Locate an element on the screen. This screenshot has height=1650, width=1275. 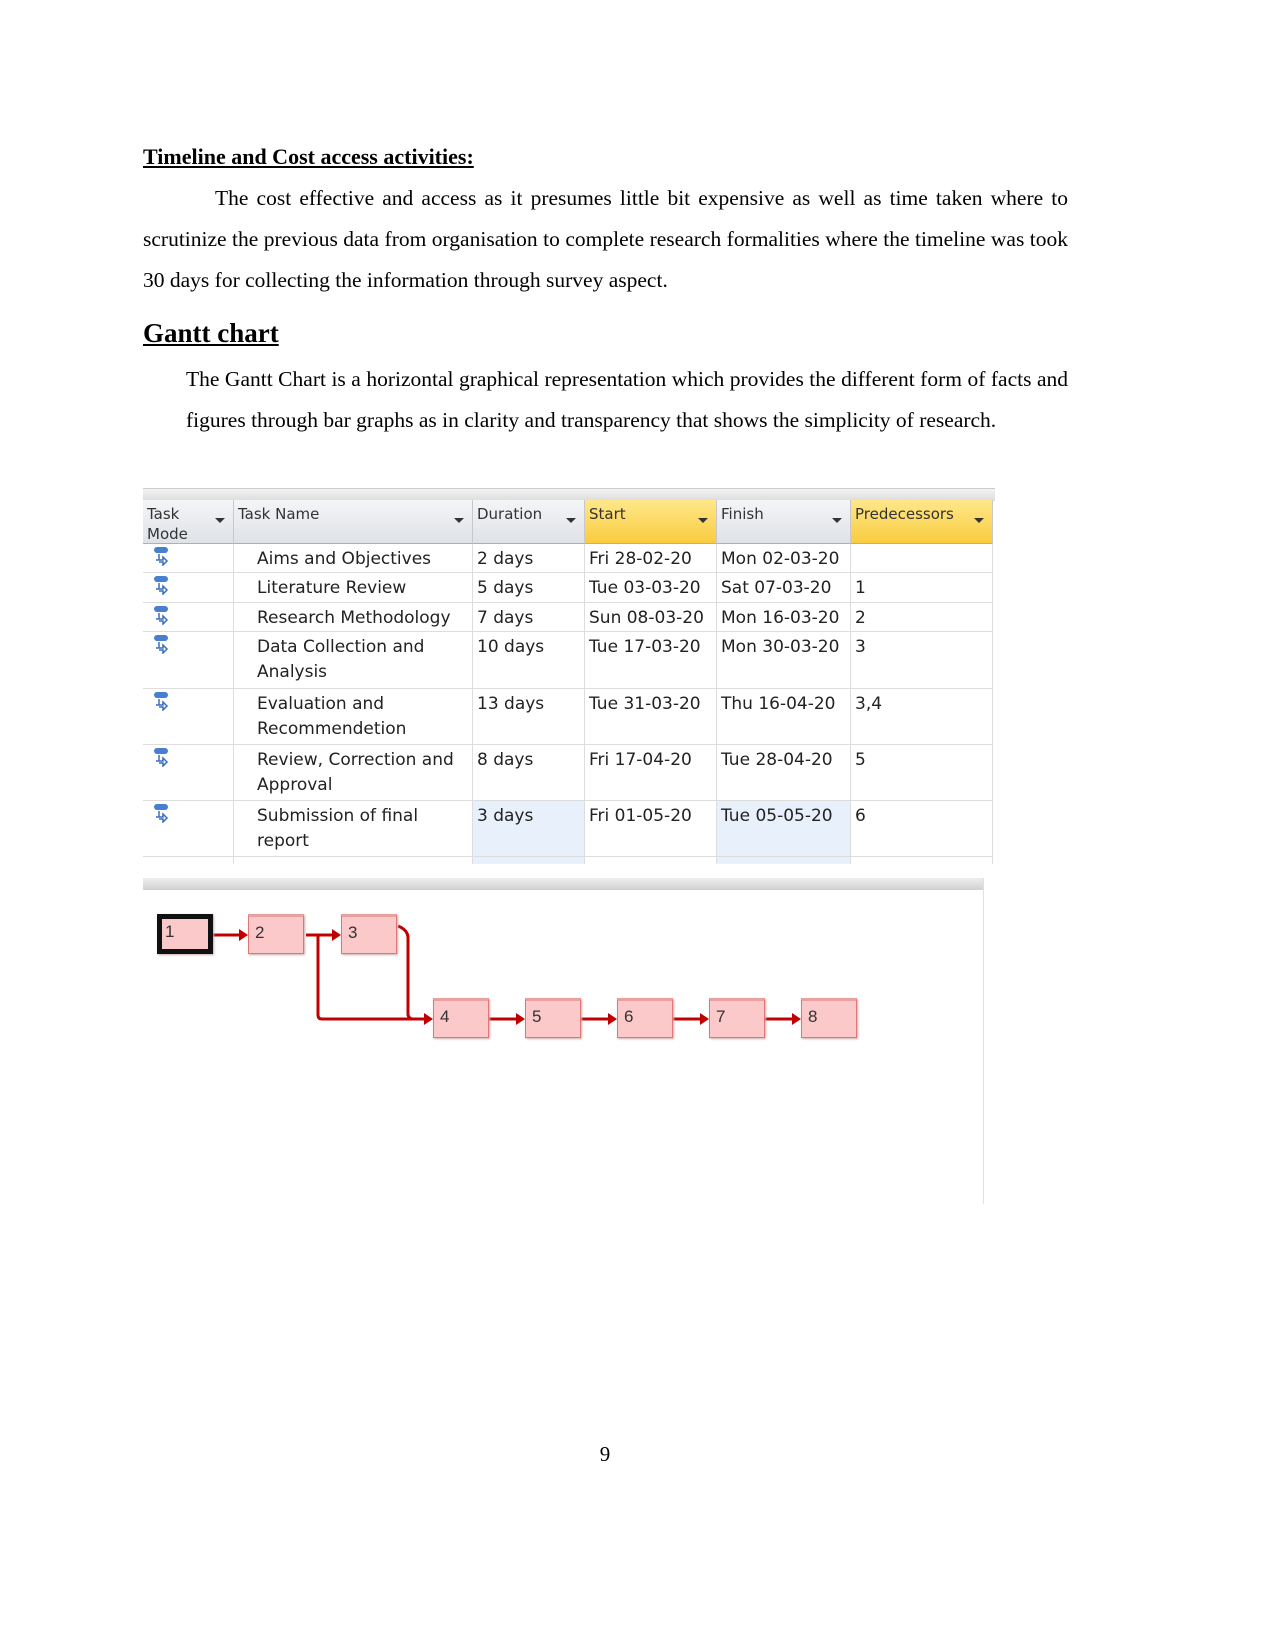
table-cell-start: Tue 03-03-20 is located at coordinates (651, 588).